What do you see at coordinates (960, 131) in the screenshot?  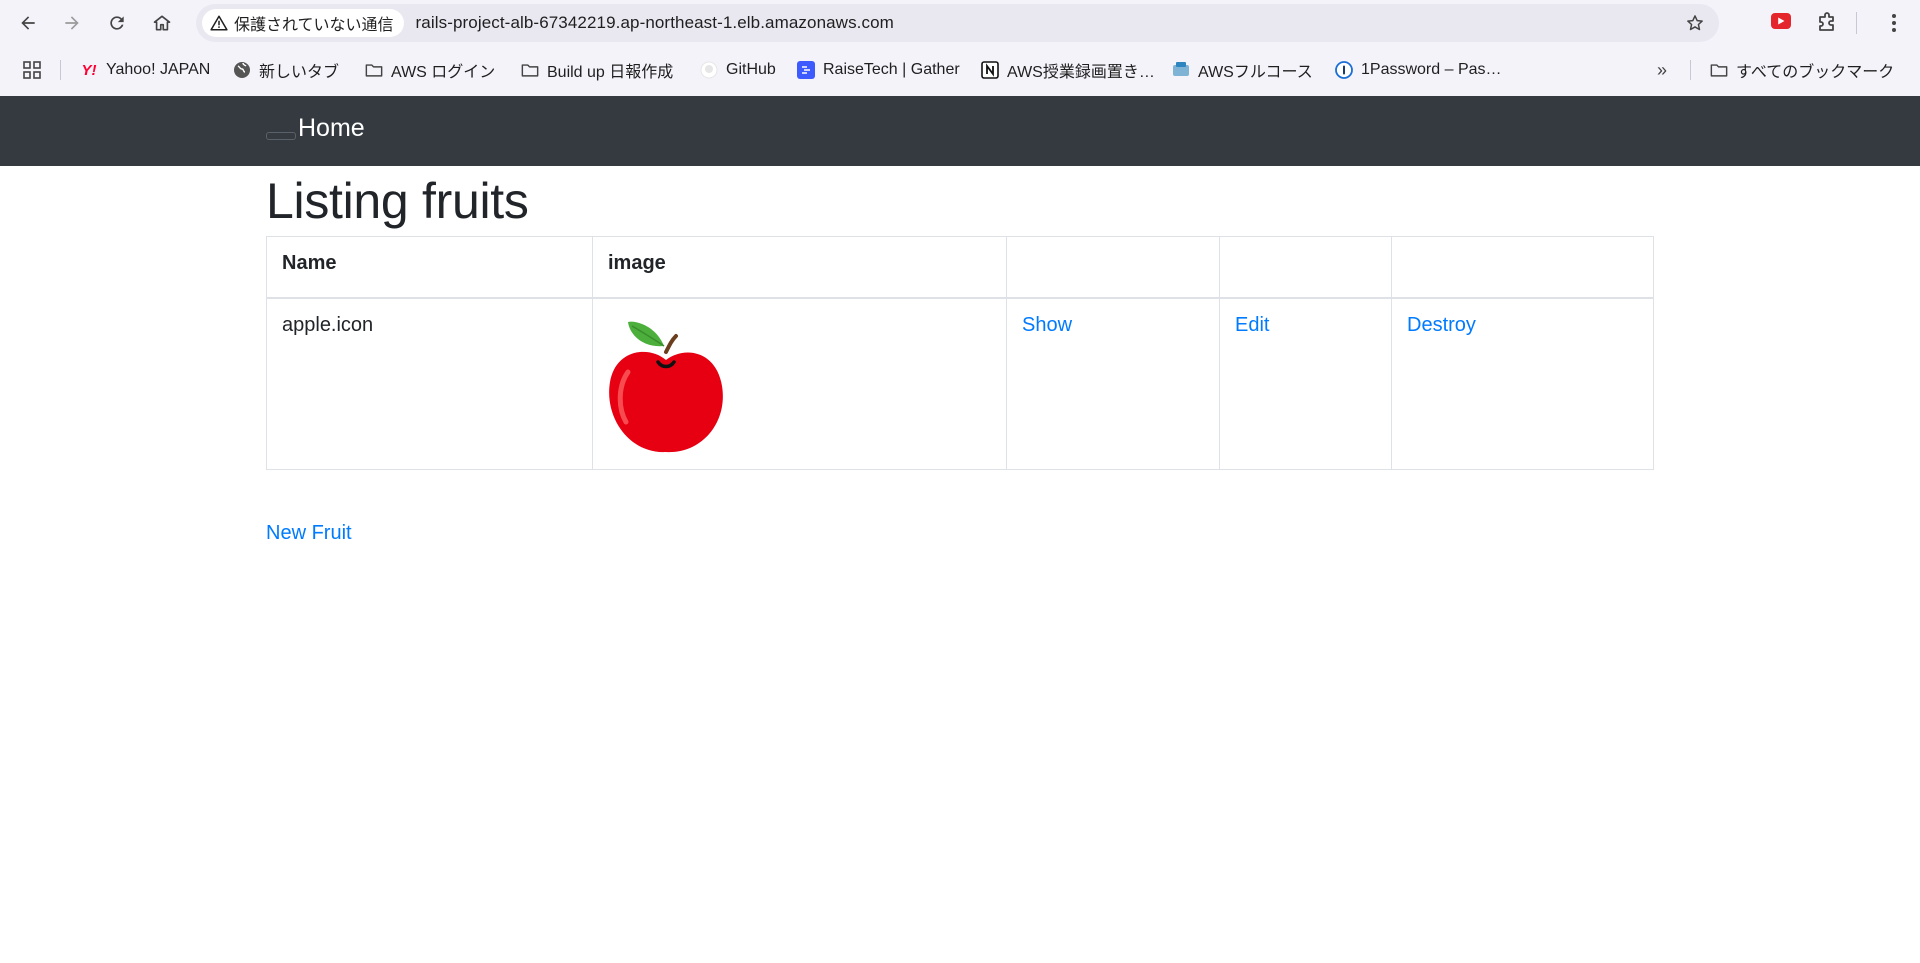 I see `top-navbar: Home` at bounding box center [960, 131].